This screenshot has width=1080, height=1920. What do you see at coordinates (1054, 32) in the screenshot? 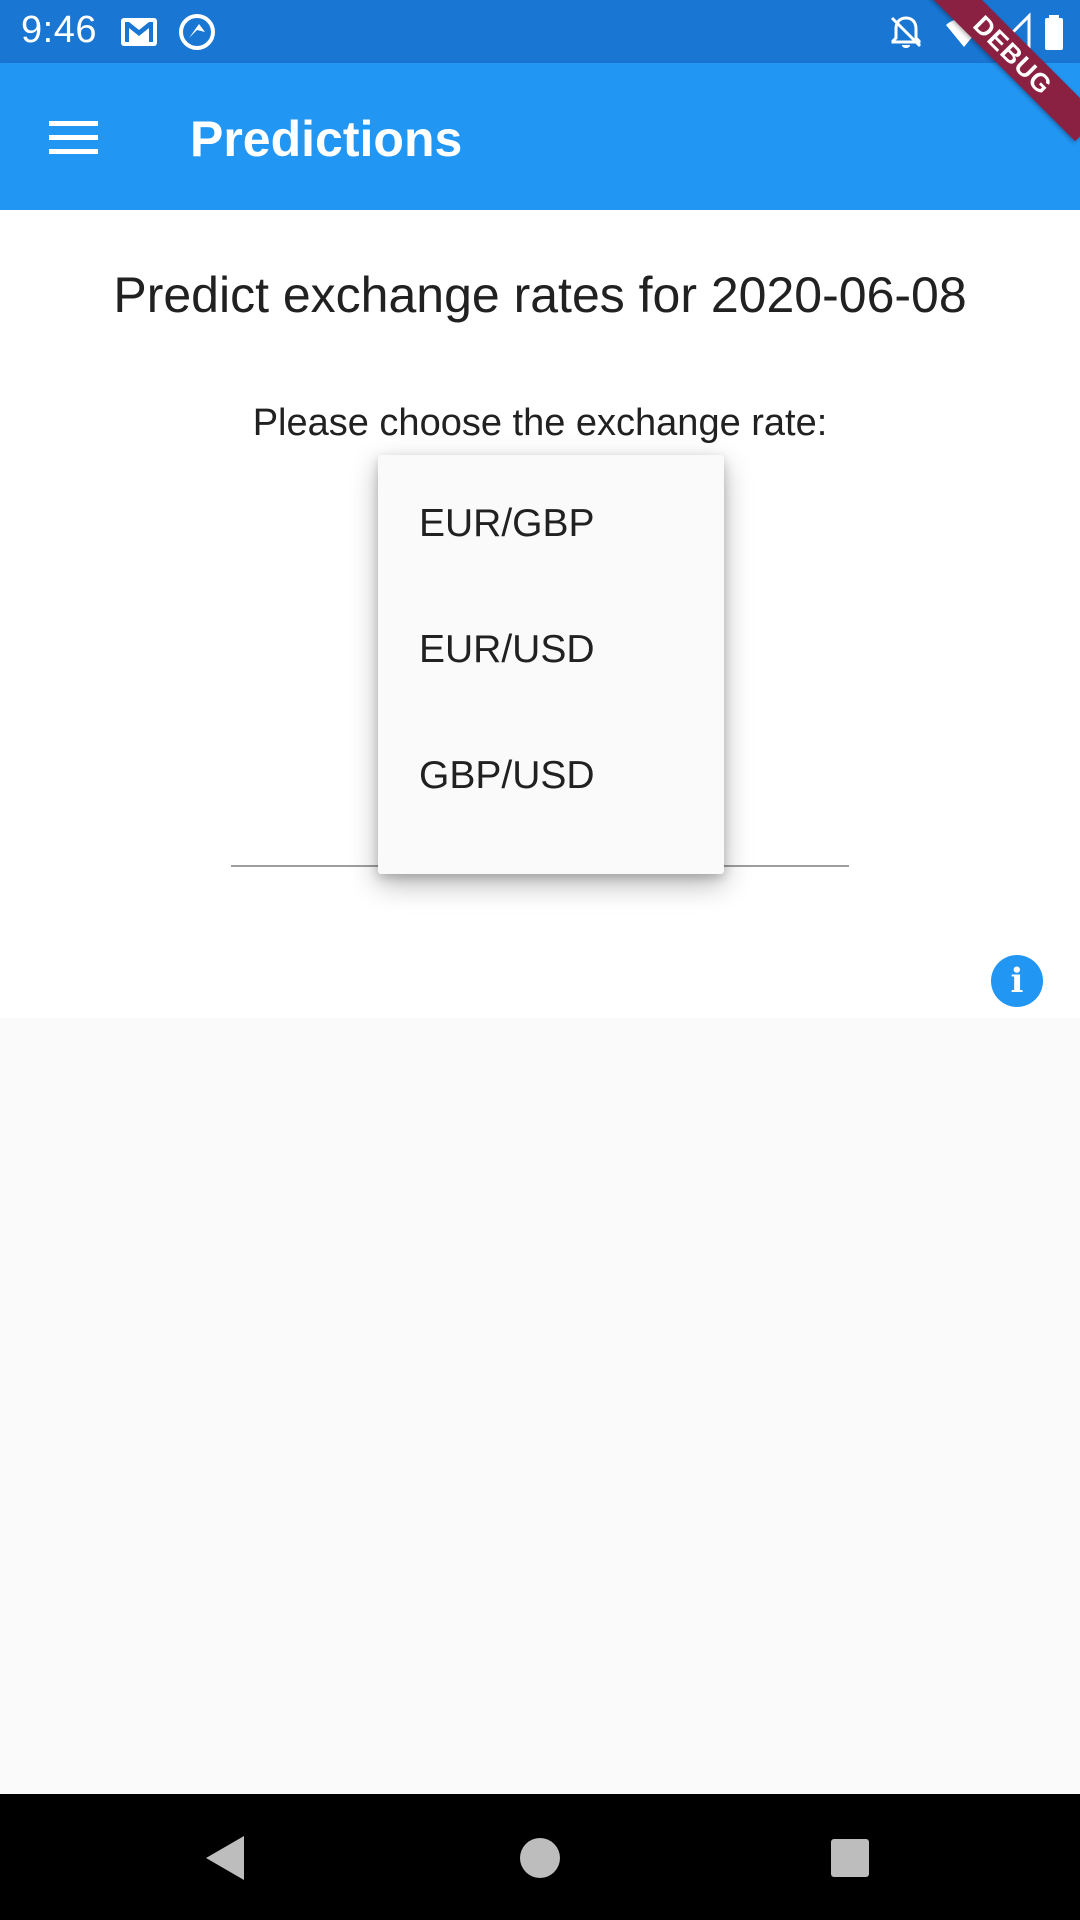
I see `battery-icon` at bounding box center [1054, 32].